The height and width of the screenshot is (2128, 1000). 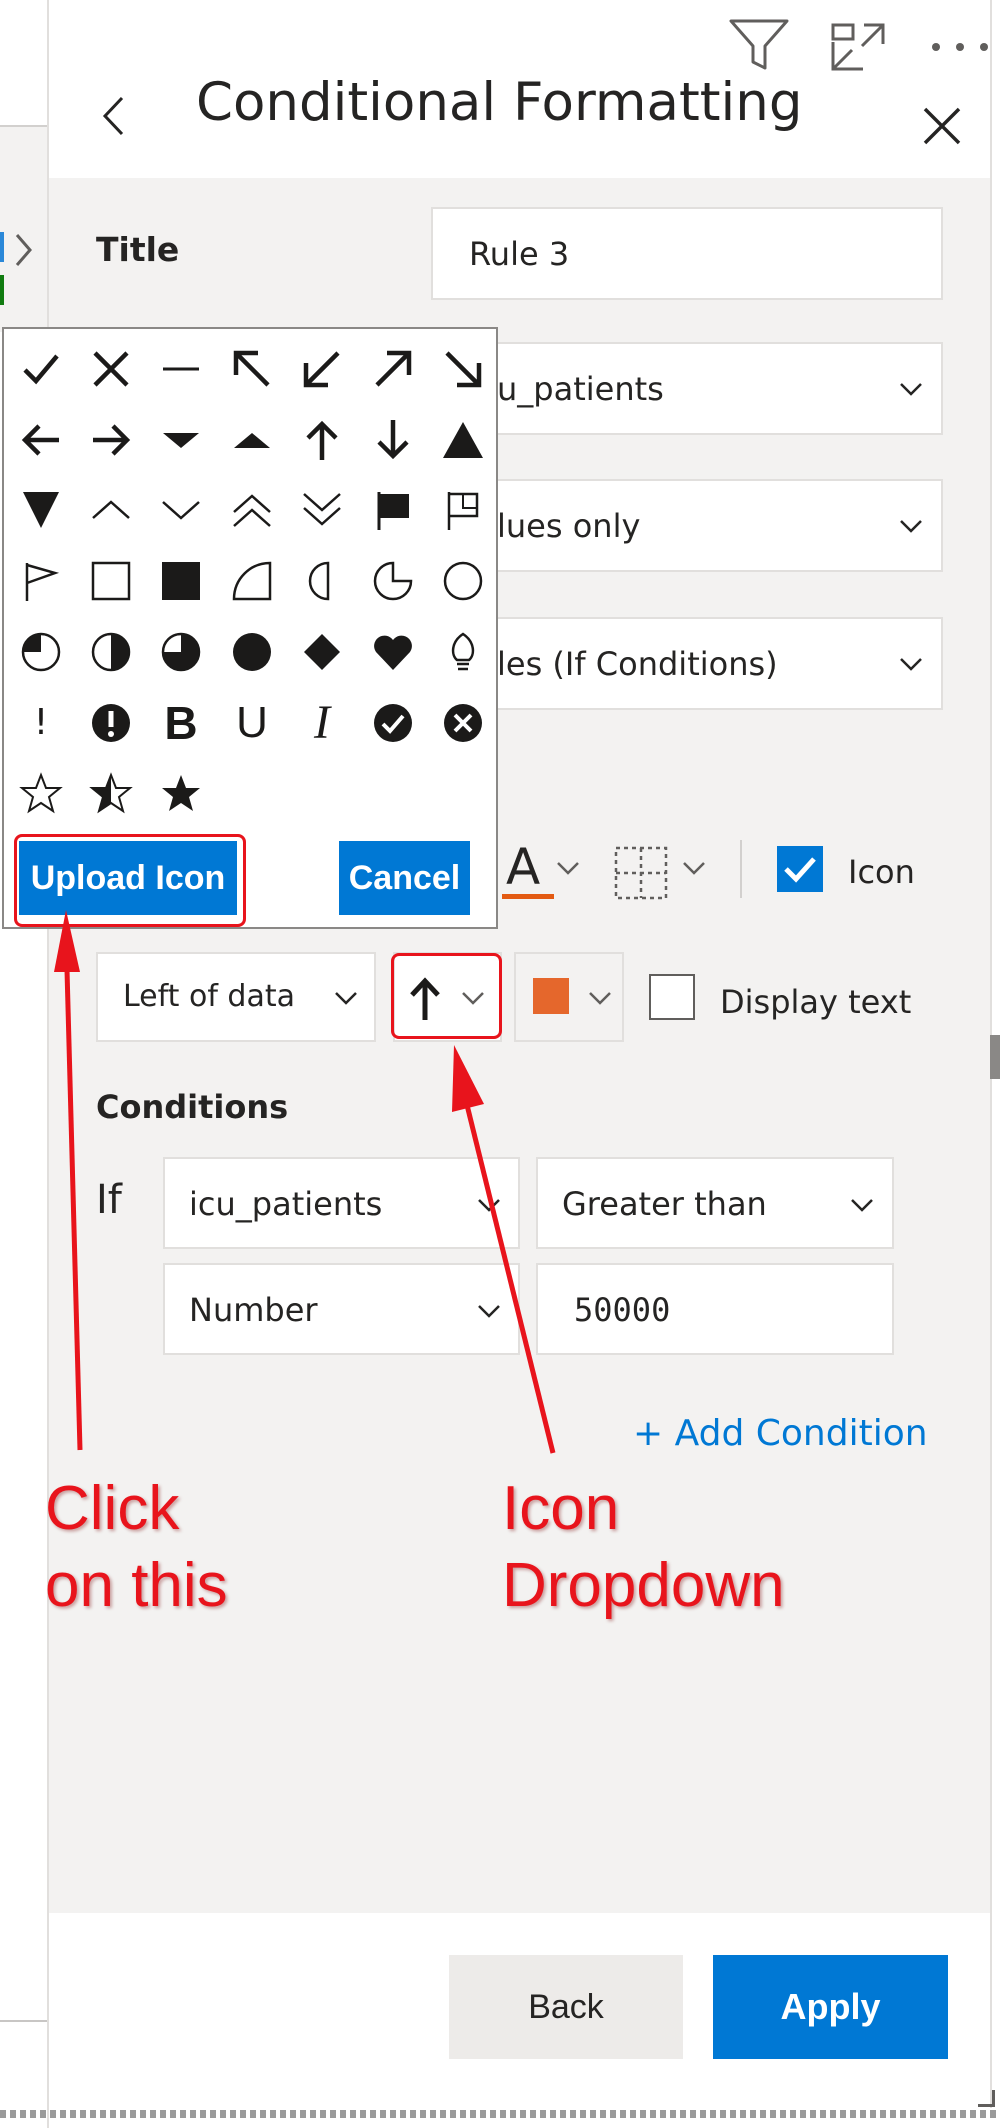 What do you see at coordinates (561, 1508) in the screenshot?
I see `annotation-right-line1: Icon` at bounding box center [561, 1508].